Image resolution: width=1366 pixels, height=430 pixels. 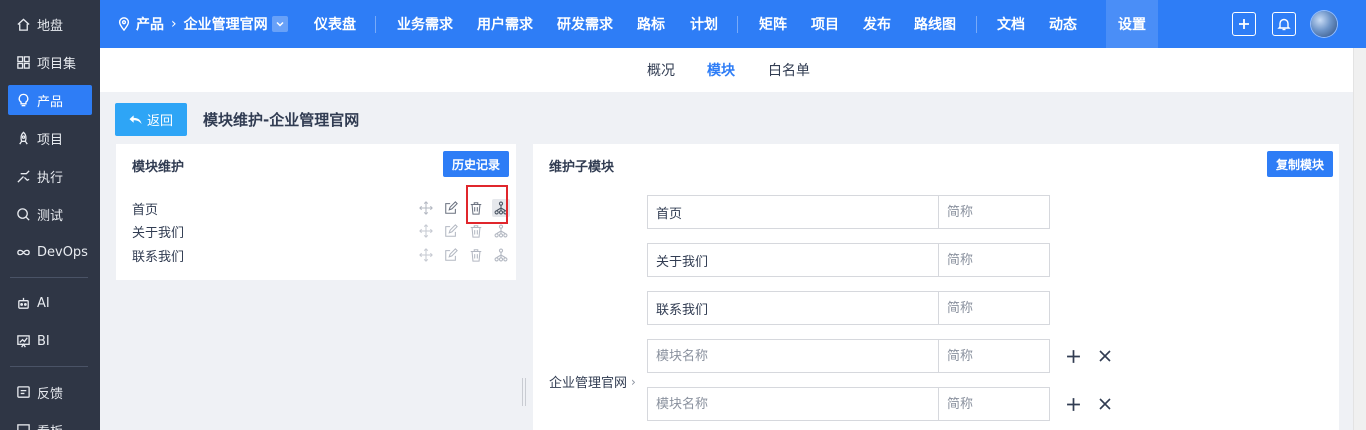 I want to click on nav-business-requirements: 业务需求, so click(x=425, y=24).